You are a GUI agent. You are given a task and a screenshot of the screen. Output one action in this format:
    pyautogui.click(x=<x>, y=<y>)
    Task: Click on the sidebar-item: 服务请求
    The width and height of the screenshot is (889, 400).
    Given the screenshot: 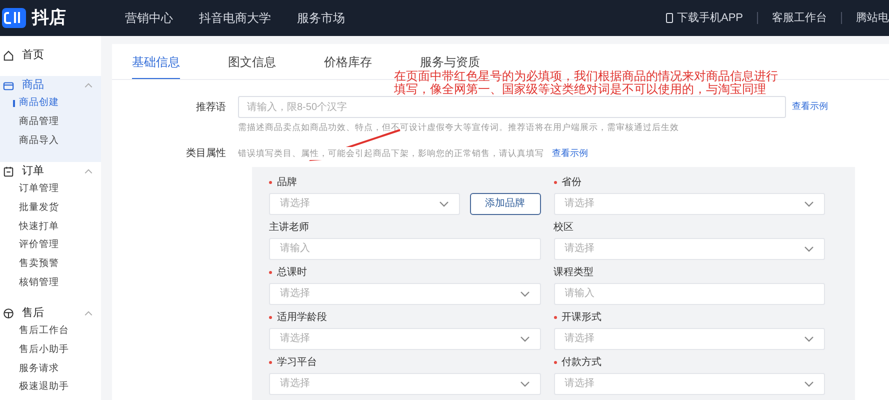 What is the action you would take?
    pyautogui.click(x=39, y=369)
    